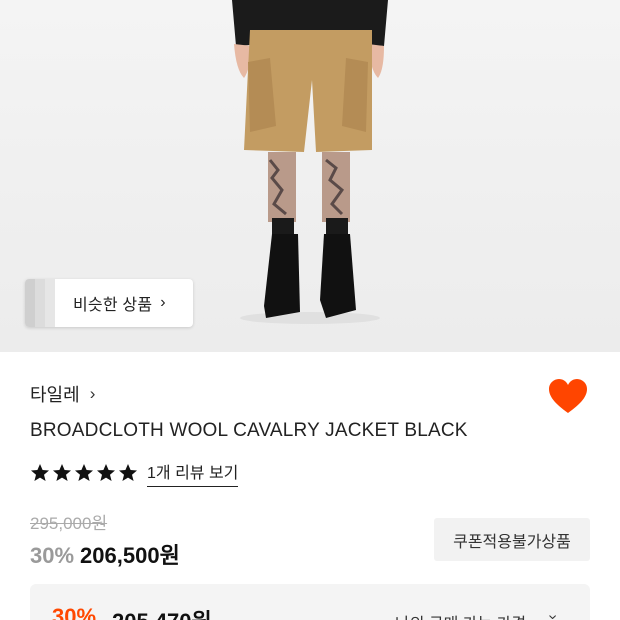 The width and height of the screenshot is (620, 620). What do you see at coordinates (55, 395) in the screenshot?
I see `brand-name: 타일레` at bounding box center [55, 395].